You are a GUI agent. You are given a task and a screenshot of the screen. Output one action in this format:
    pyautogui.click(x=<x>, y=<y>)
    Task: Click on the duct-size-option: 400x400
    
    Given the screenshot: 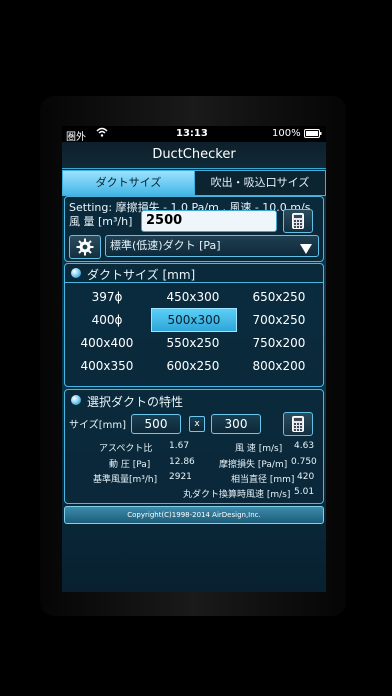 What is the action you would take?
    pyautogui.click(x=107, y=343)
    